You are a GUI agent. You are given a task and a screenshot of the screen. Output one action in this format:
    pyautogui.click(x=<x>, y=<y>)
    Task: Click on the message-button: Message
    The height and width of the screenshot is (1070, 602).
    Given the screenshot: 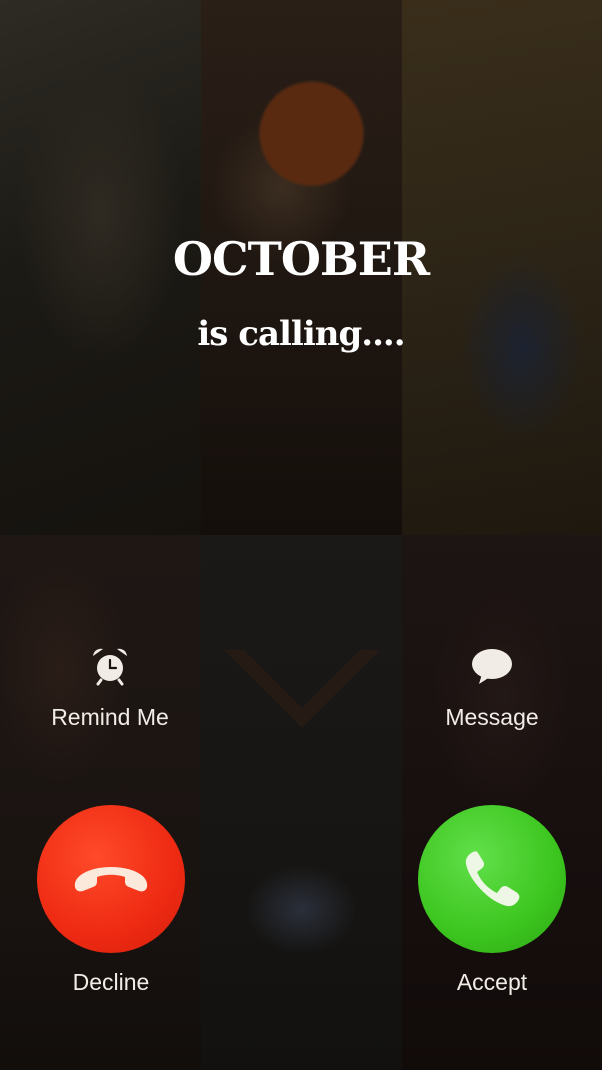 What is the action you would take?
    pyautogui.click(x=492, y=687)
    